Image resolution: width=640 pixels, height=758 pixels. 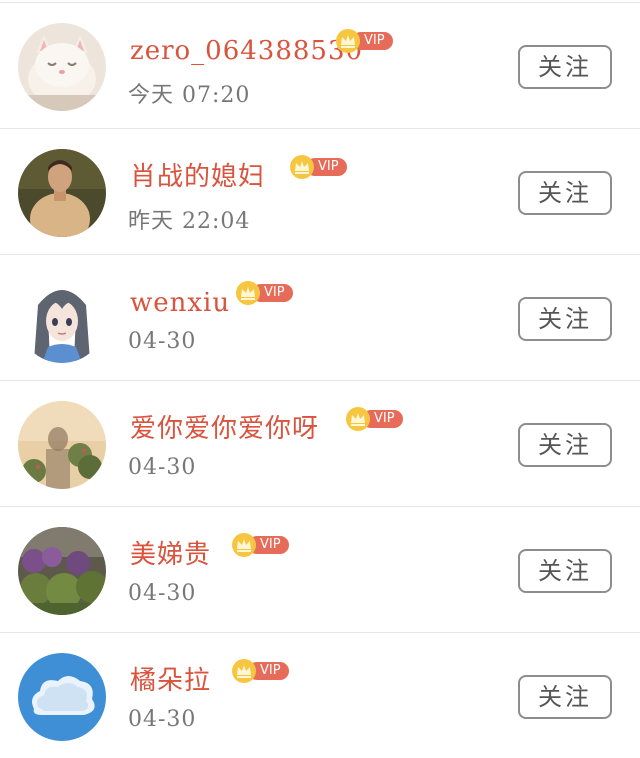 I want to click on cat-avatar-image, so click(x=62, y=67).